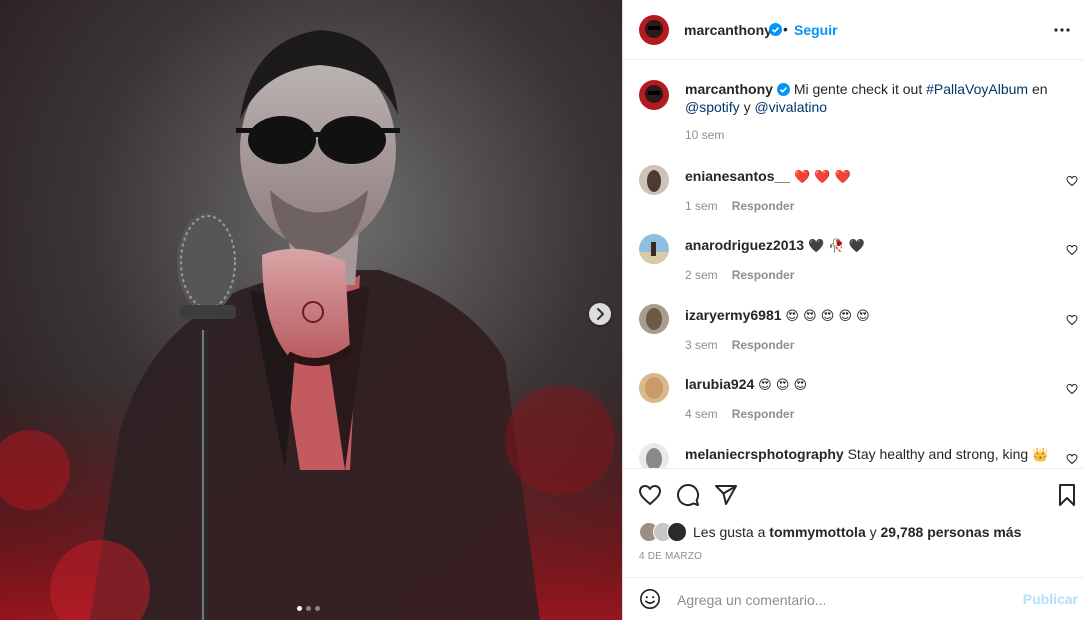 The image size is (1085, 620). What do you see at coordinates (728, 30) in the screenshot?
I see `header-username: marcanthony` at bounding box center [728, 30].